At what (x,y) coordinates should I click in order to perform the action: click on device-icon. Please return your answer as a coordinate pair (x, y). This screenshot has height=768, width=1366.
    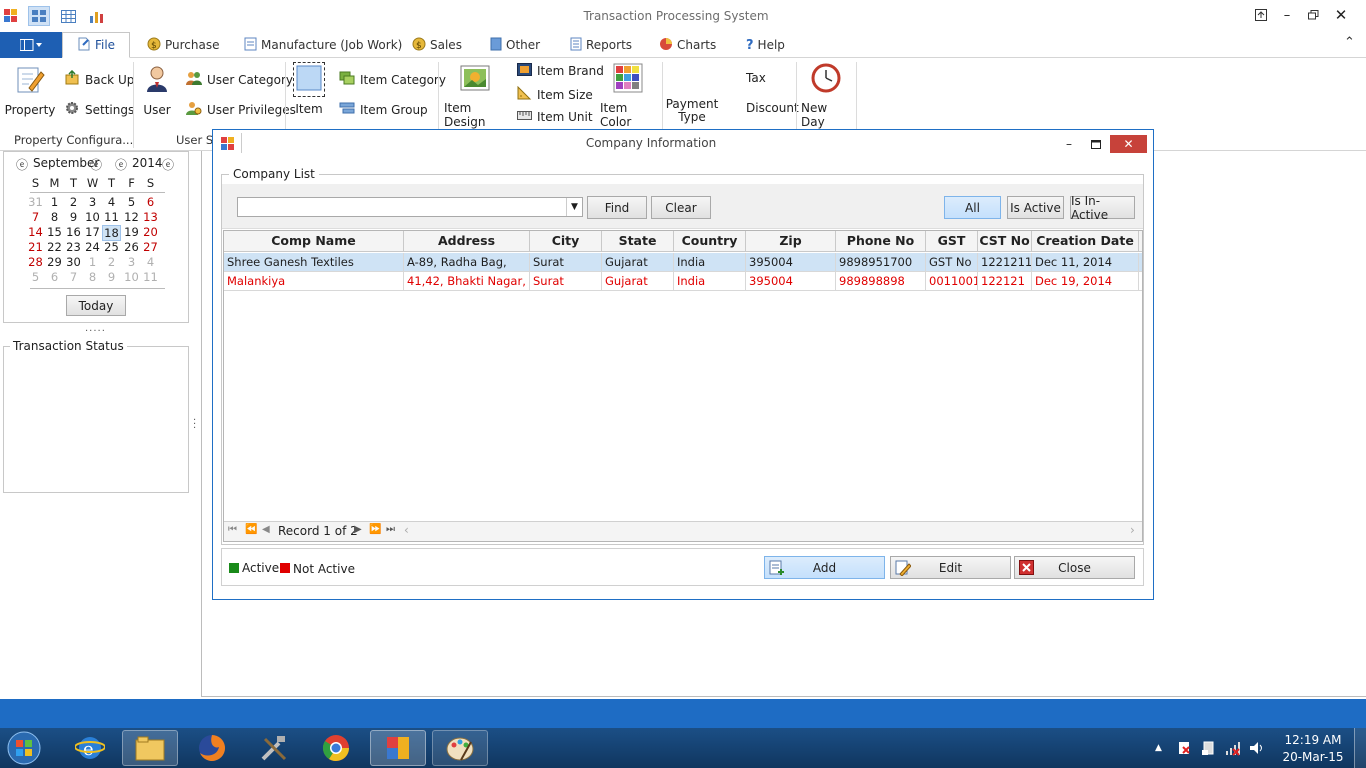
    Looking at the image, I should click on (1208, 749).